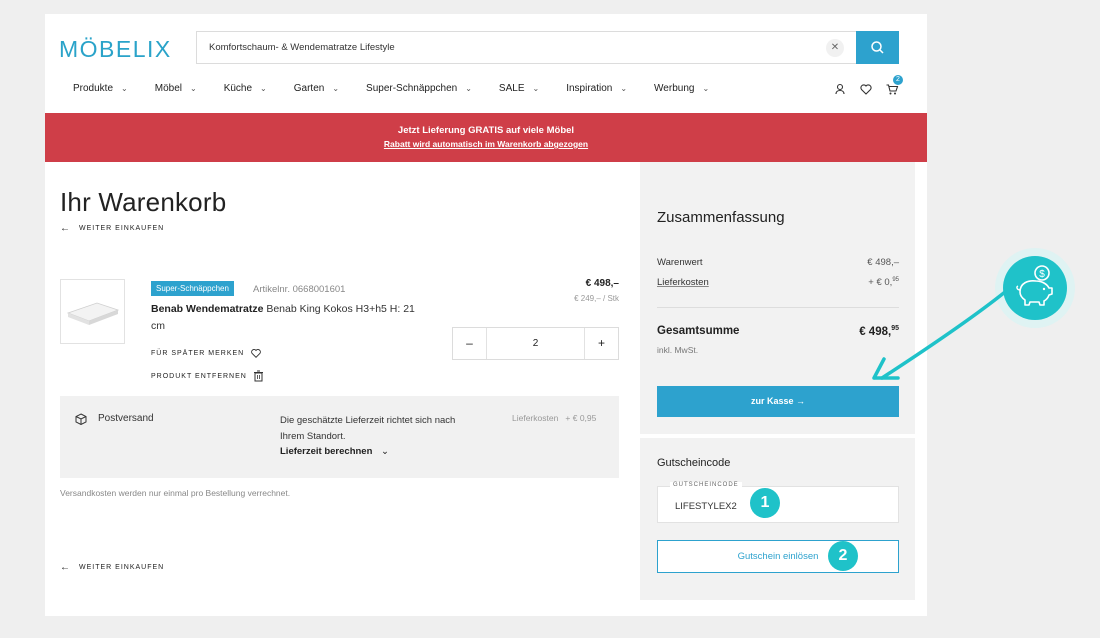 This screenshot has width=1100, height=638. What do you see at coordinates (192, 288) in the screenshot?
I see `deal-badge: Super-Schnäppchen` at bounding box center [192, 288].